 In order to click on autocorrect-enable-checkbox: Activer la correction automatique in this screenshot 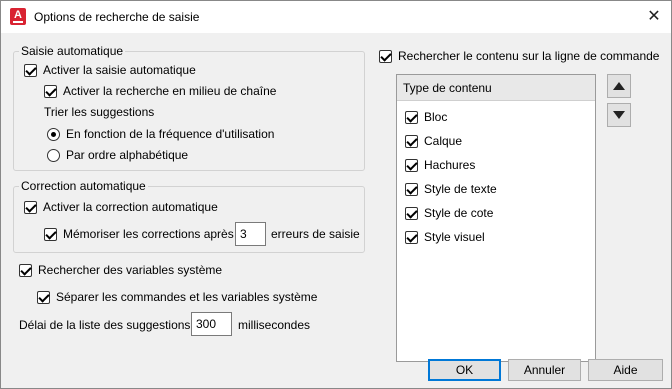, I will do `click(121, 207)`.